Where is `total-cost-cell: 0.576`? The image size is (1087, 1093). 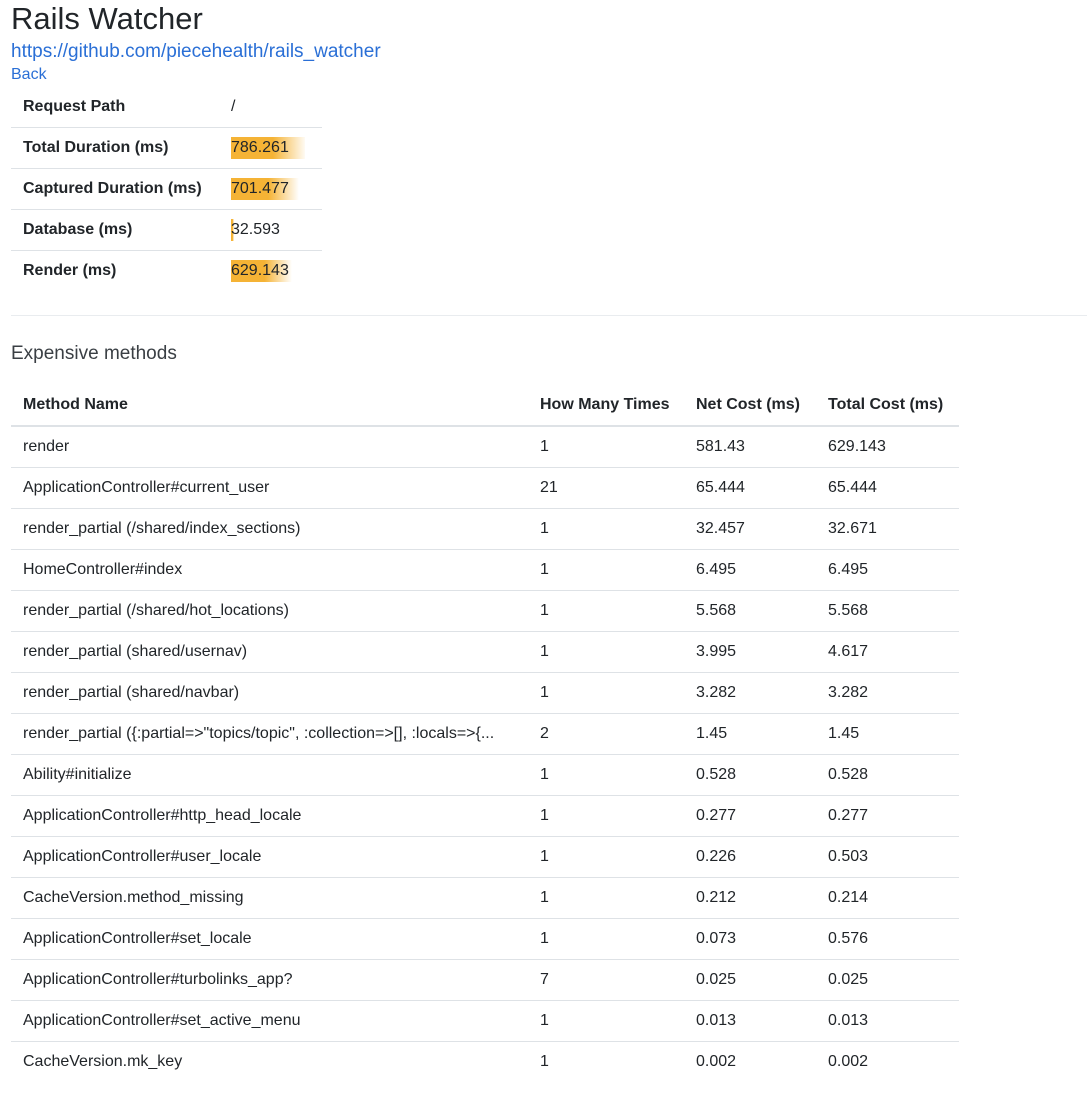 total-cost-cell: 0.576 is located at coordinates (887, 939).